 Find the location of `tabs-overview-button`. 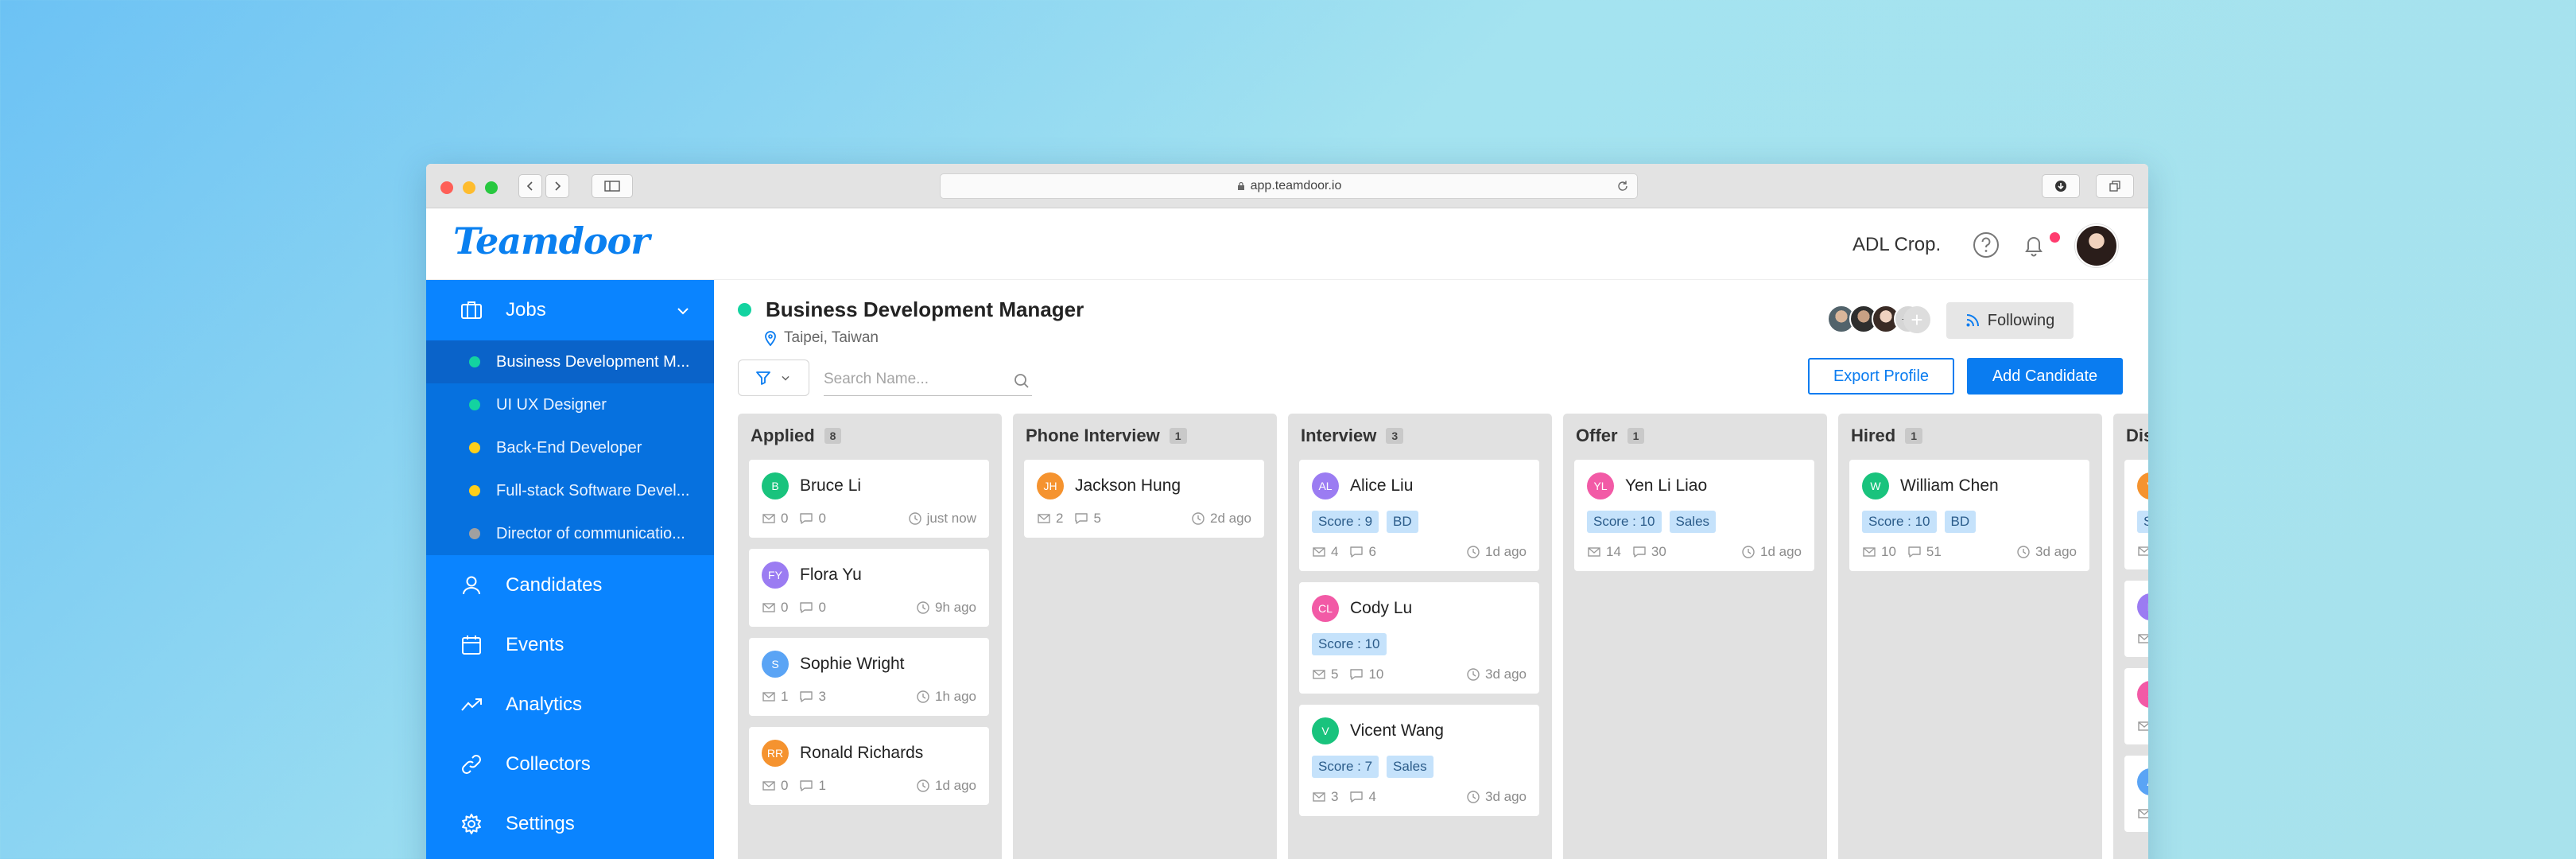

tabs-overview-button is located at coordinates (2115, 186).